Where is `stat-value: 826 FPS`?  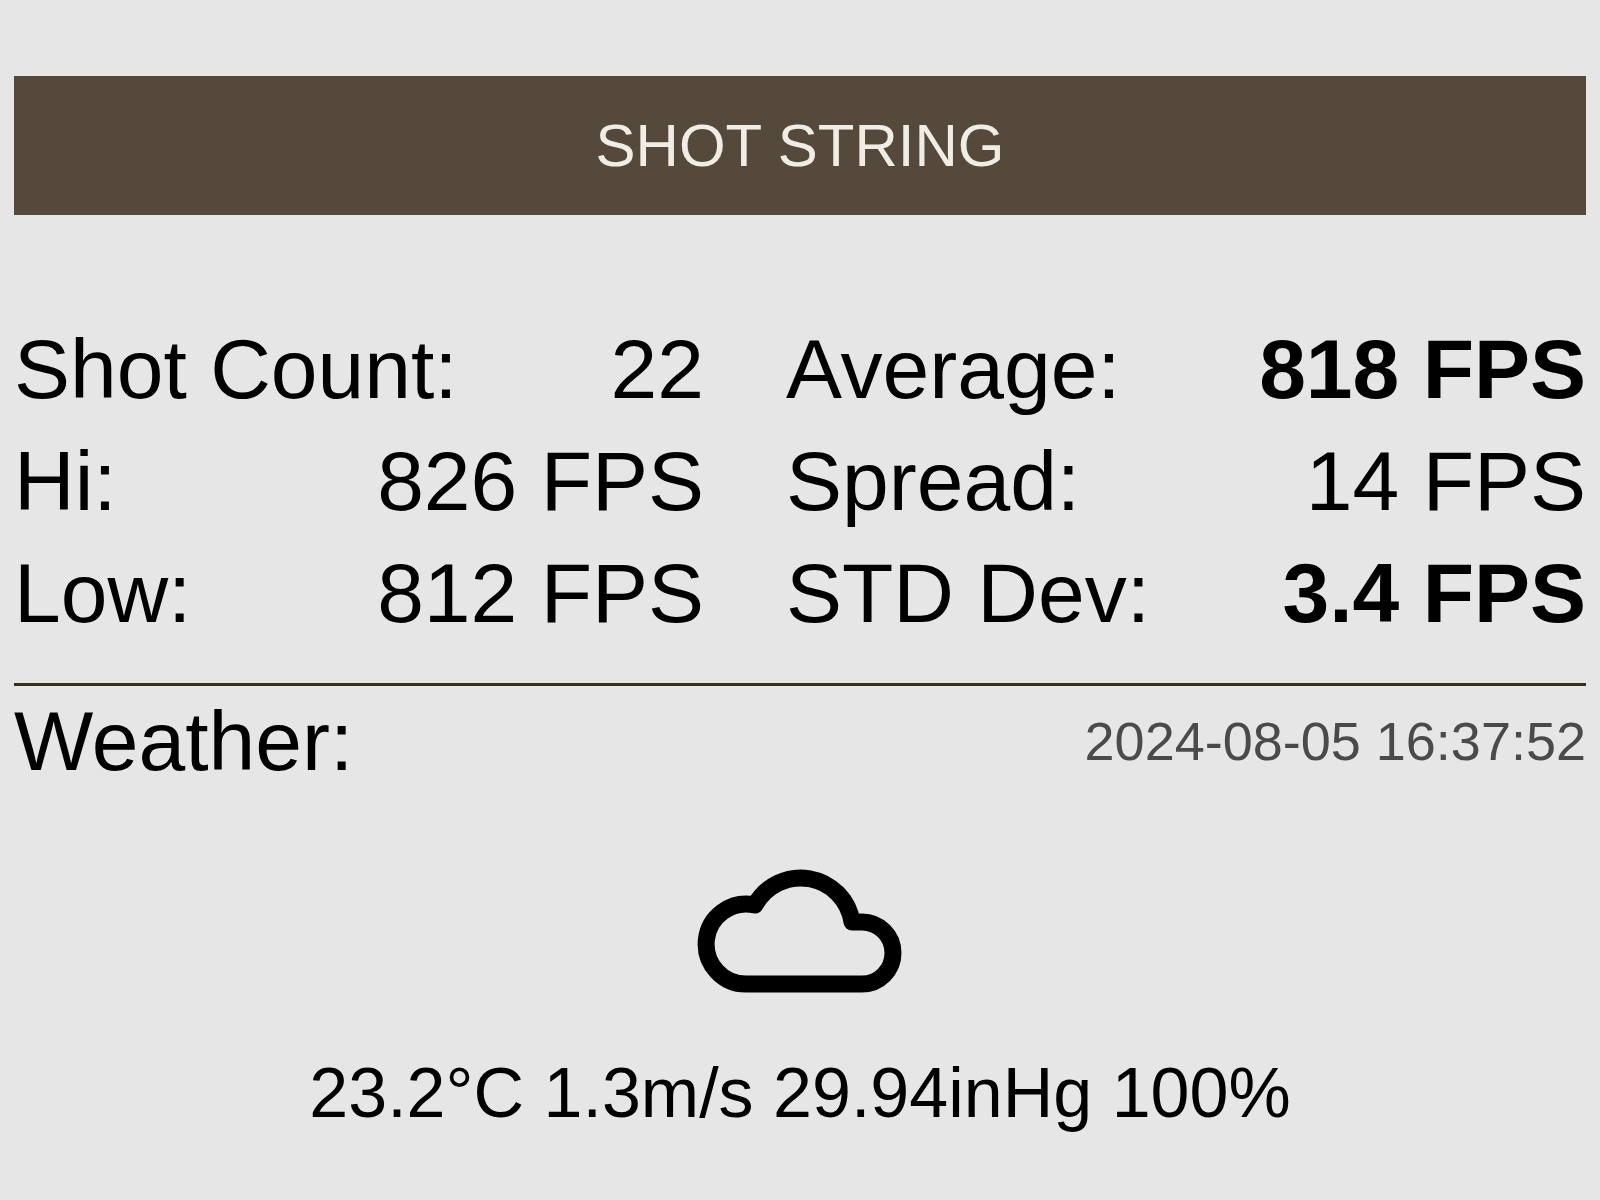
stat-value: 826 FPS is located at coordinates (540, 481).